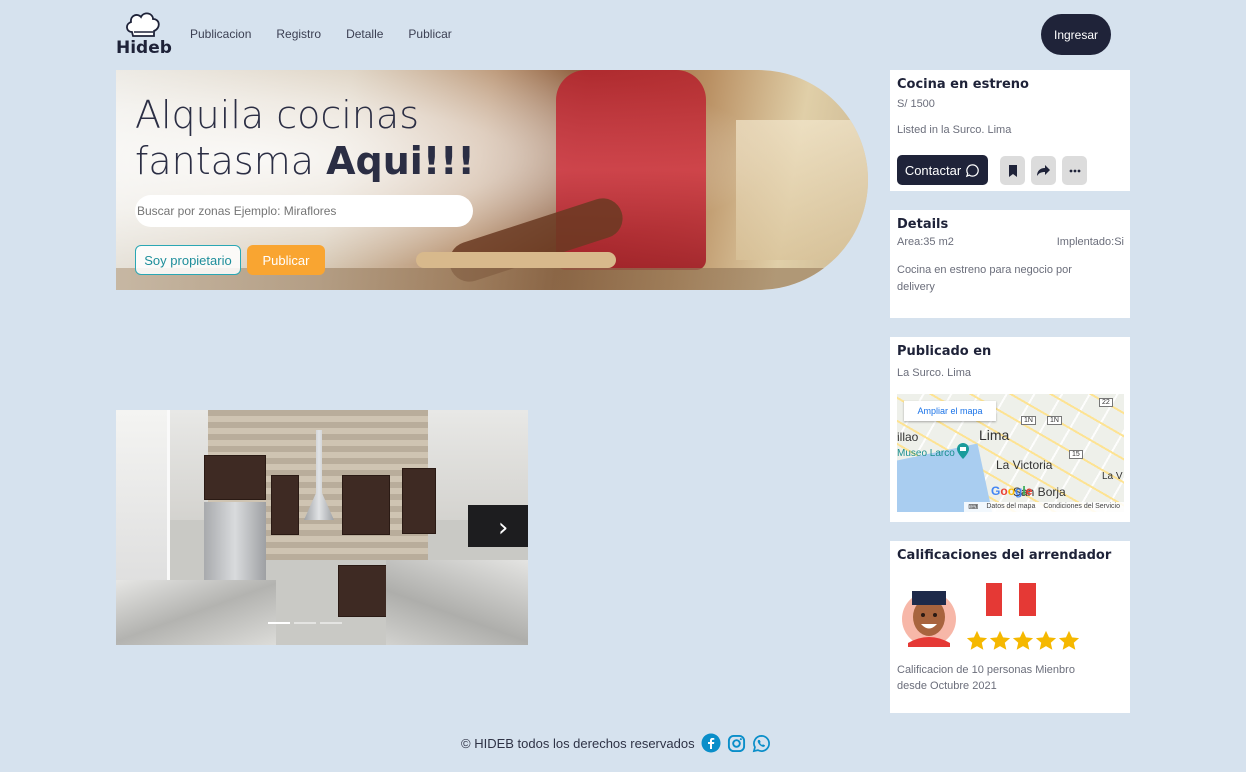 The image size is (1246, 772). I want to click on listing-price: S/ 1500, so click(916, 104).